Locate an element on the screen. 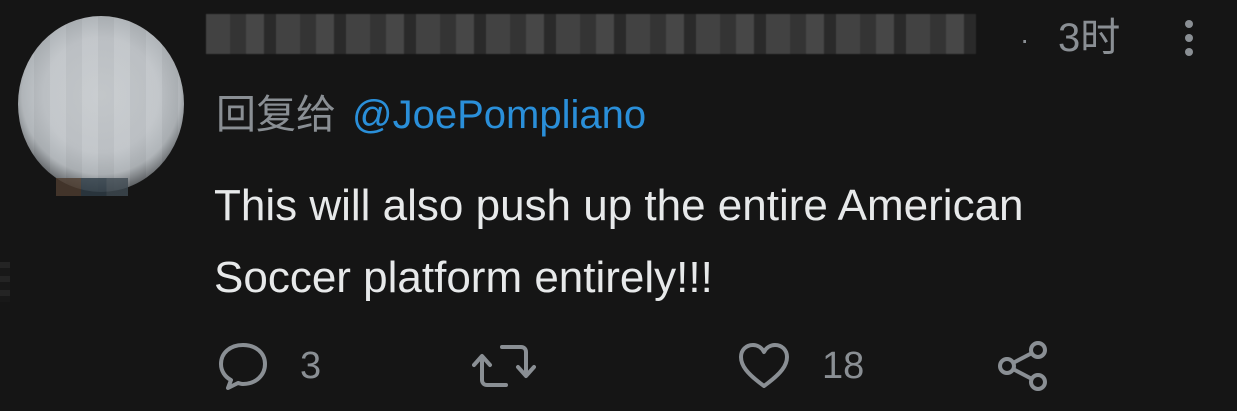 Image resolution: width=1237 pixels, height=411 pixels. like-count: 18 is located at coordinates (843, 366).